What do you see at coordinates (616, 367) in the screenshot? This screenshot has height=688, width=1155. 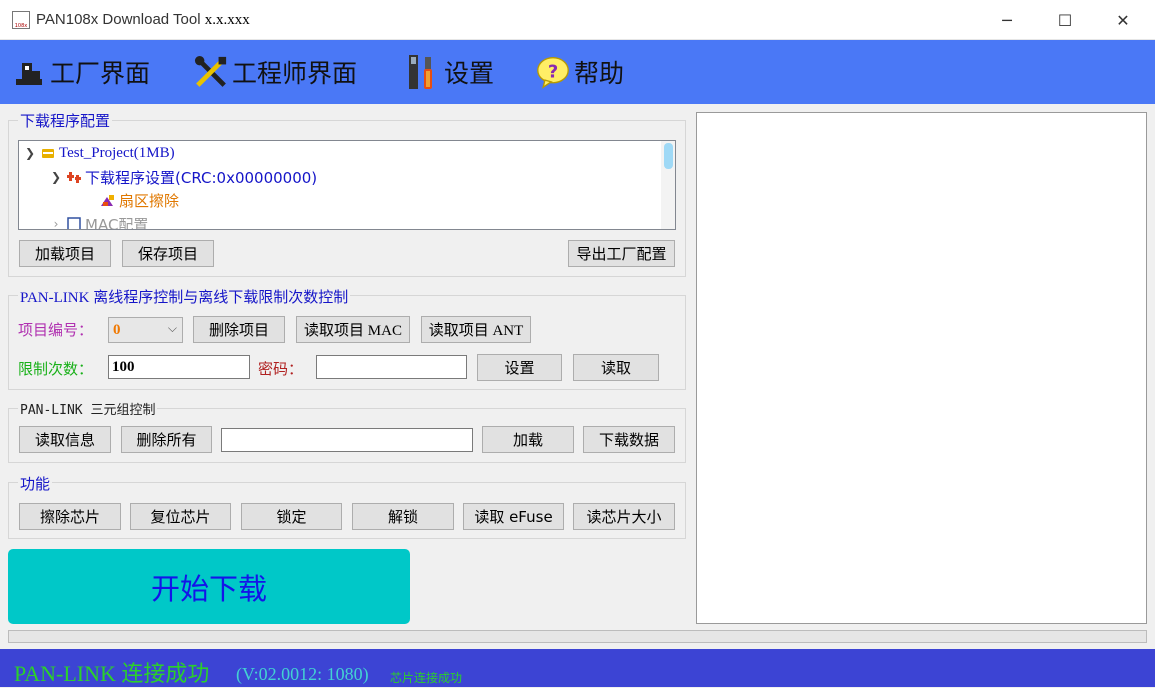 I see `read-limit-button: 读取` at bounding box center [616, 367].